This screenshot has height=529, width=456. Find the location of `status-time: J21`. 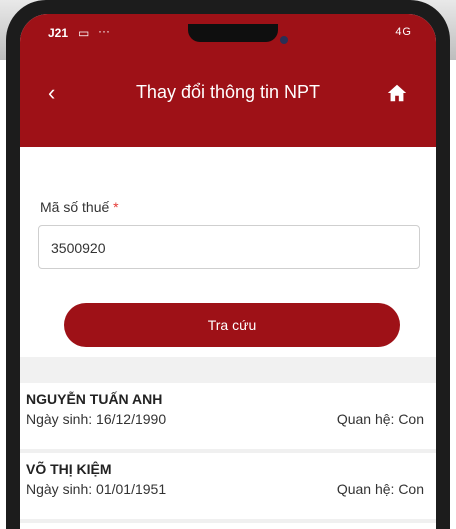

status-time: J21 is located at coordinates (58, 33).